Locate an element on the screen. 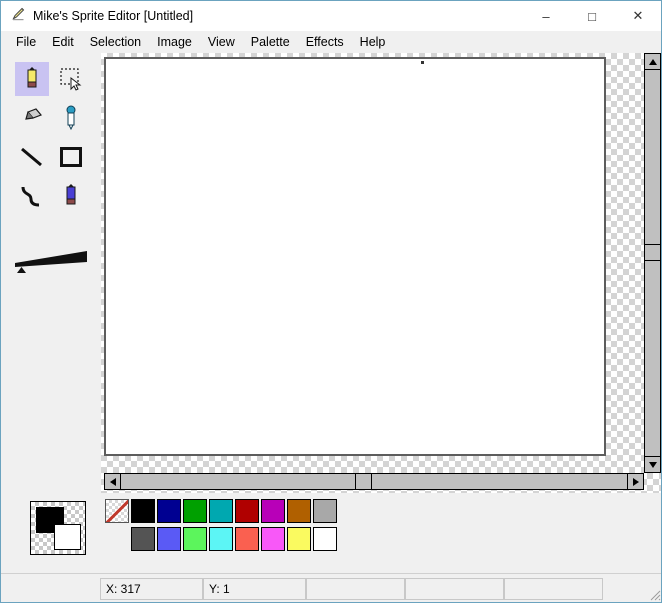  line-tool-icon is located at coordinates (32, 157).